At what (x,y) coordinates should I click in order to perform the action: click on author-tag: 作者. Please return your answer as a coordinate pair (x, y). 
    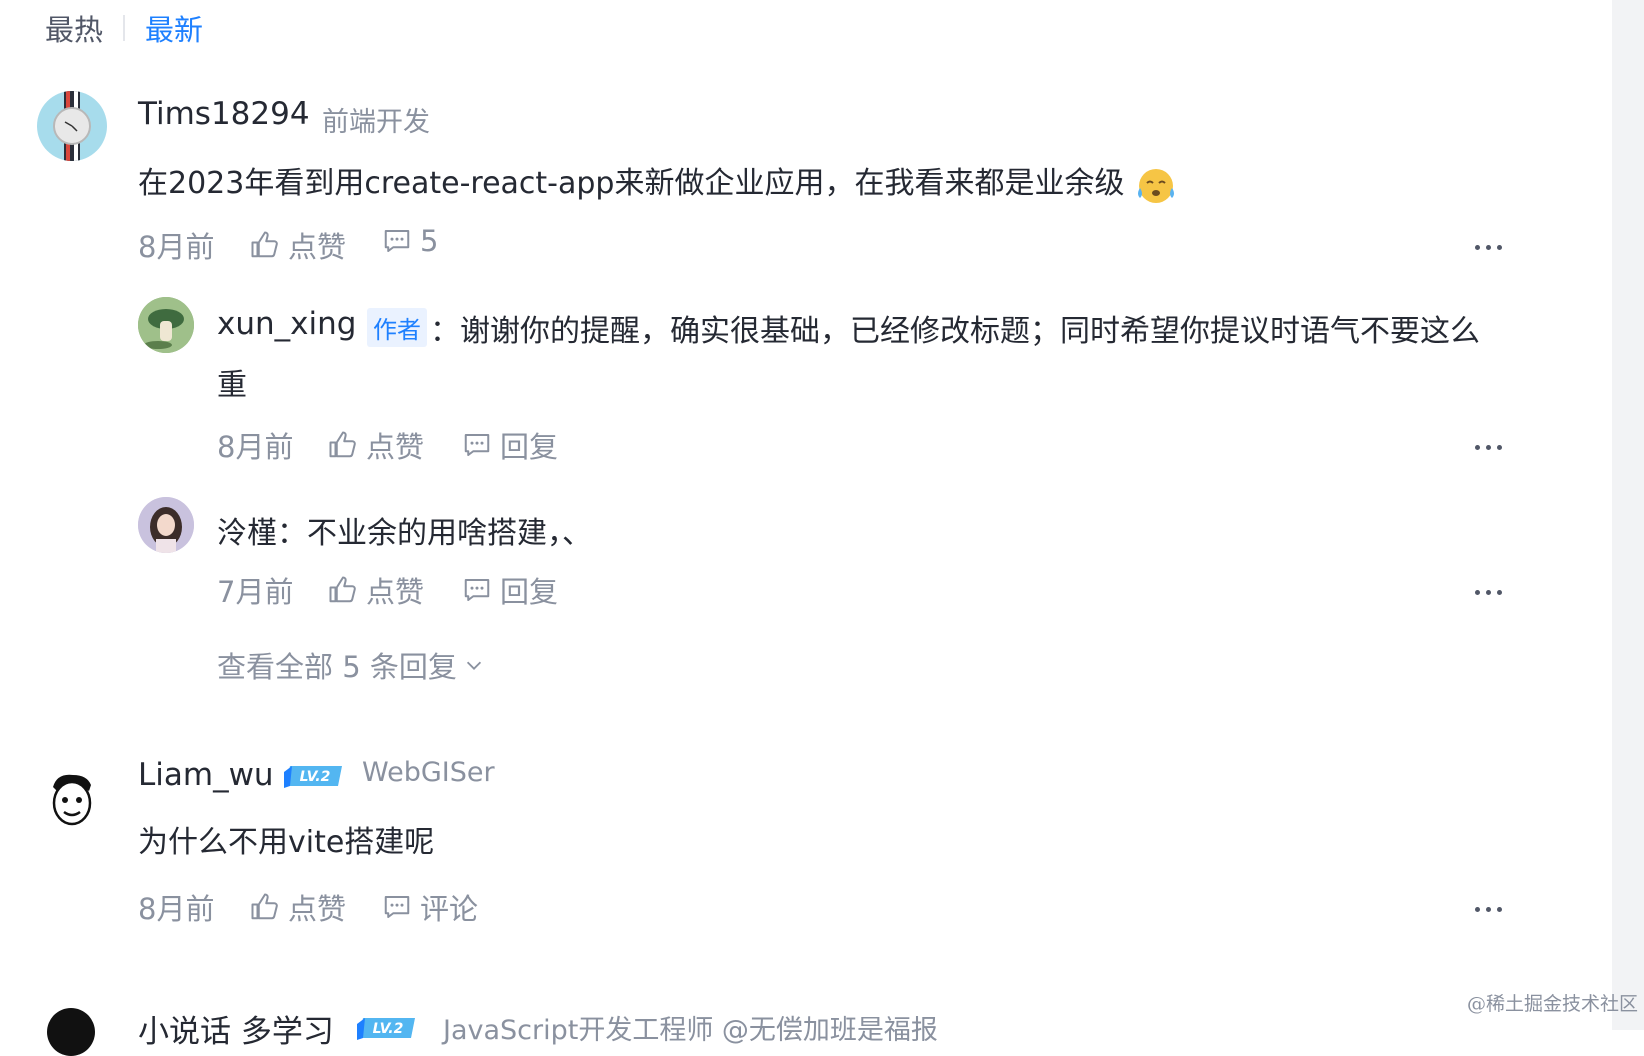
    Looking at the image, I should click on (397, 327).